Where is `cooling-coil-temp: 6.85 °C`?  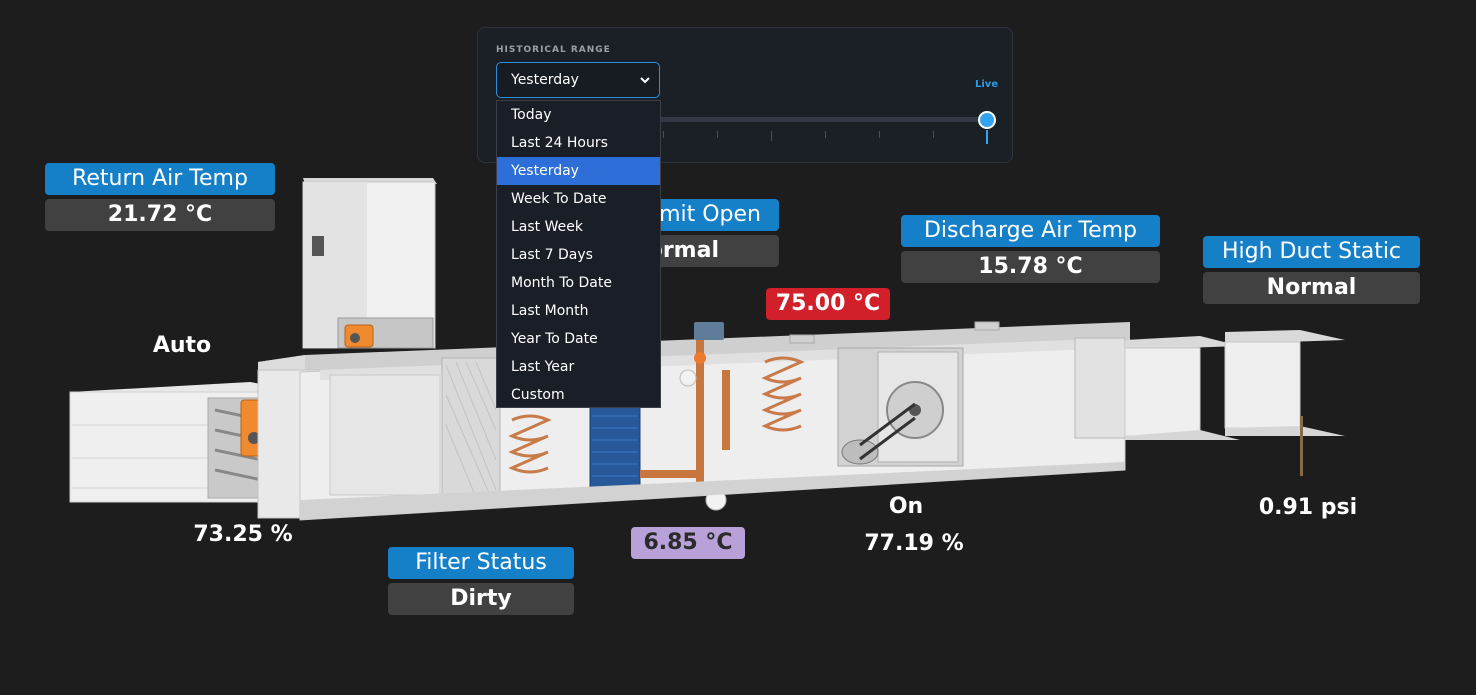 cooling-coil-temp: 6.85 °C is located at coordinates (688, 543).